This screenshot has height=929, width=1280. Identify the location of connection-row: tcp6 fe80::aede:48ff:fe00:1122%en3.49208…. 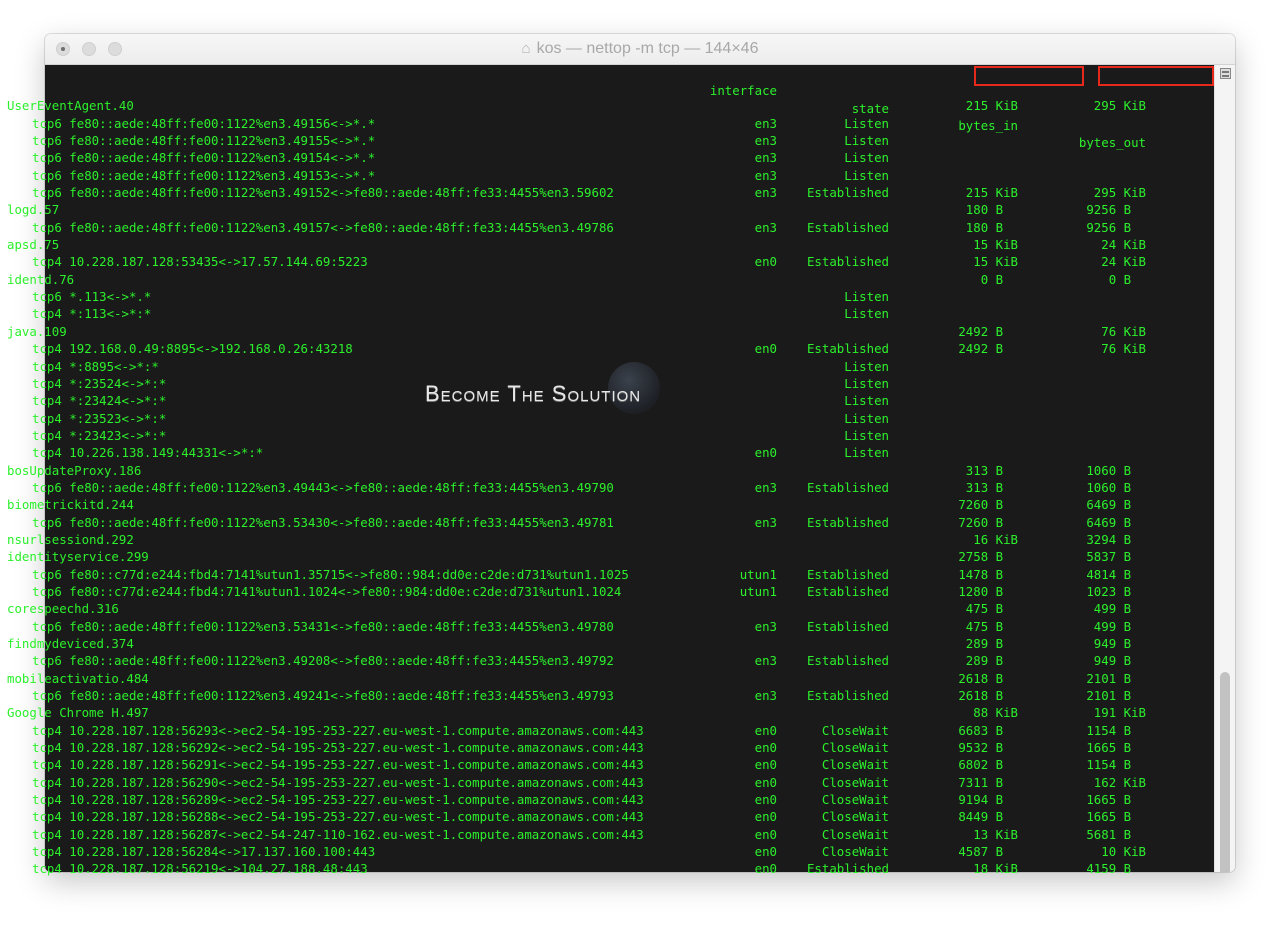
(587, 660).